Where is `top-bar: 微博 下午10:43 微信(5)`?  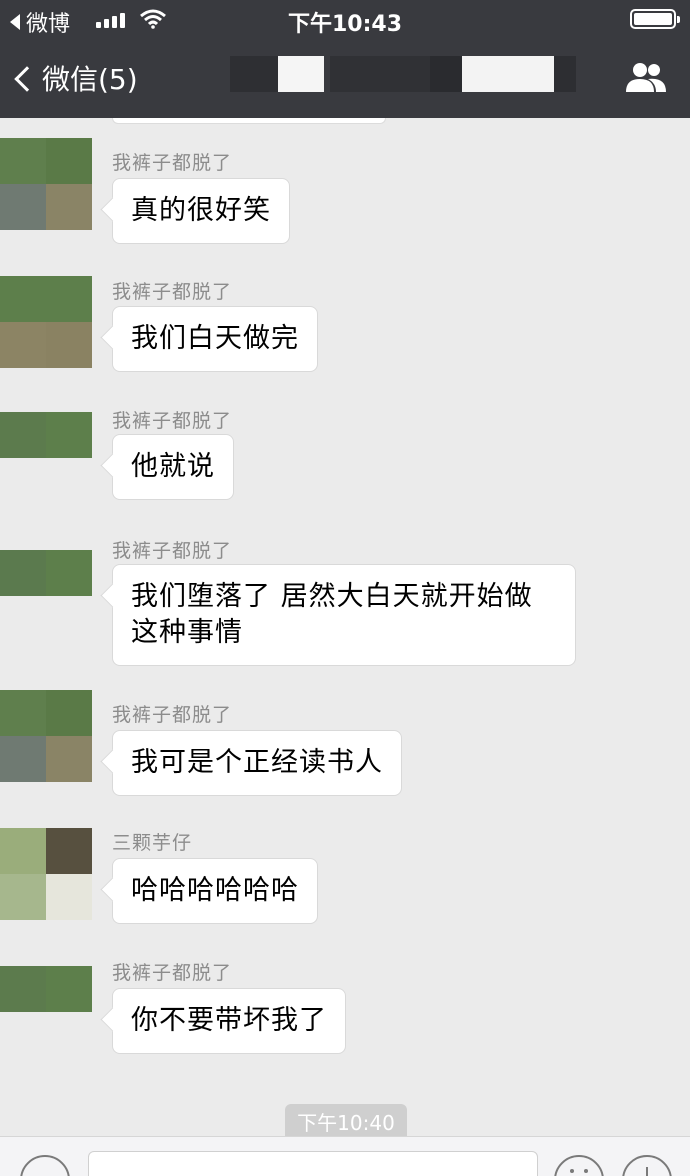
top-bar: 微博 下午10:43 微信(5) is located at coordinates (345, 59).